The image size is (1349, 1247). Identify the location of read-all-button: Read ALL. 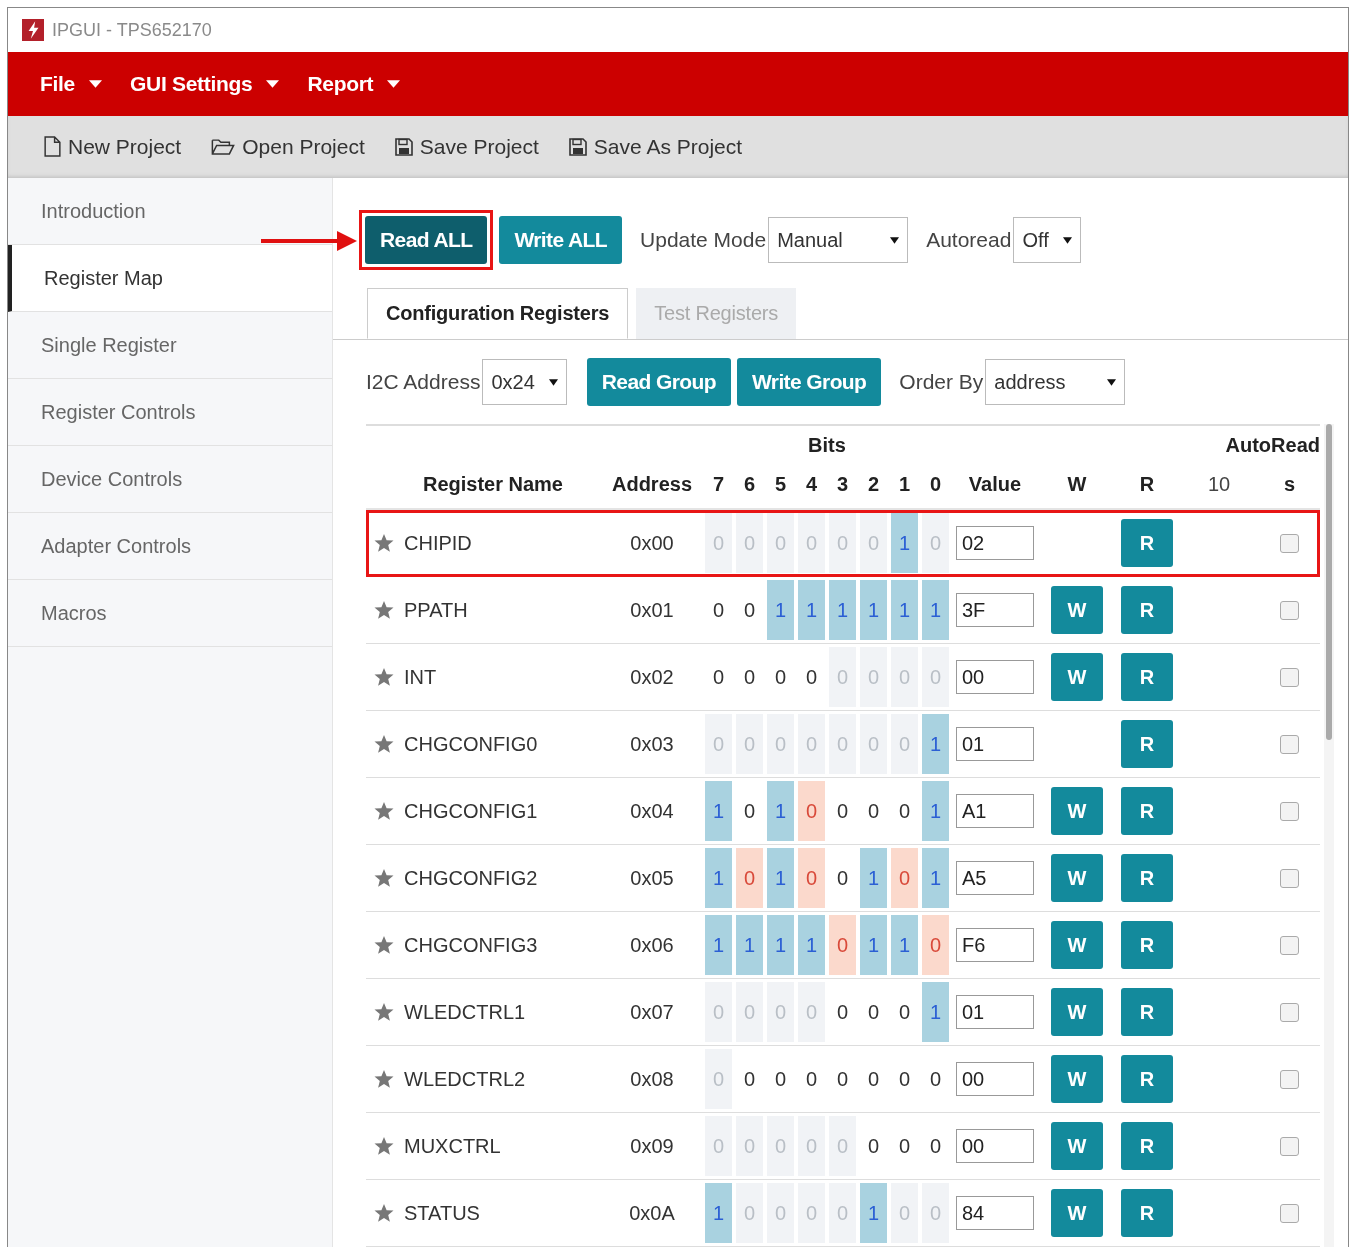
(426, 240).